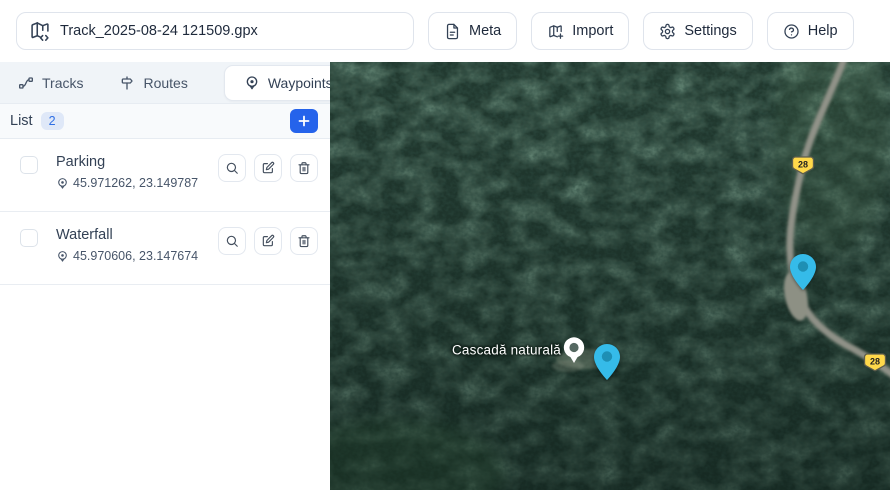 The width and height of the screenshot is (890, 490). I want to click on road-shield-28-top: 28, so click(803, 165).